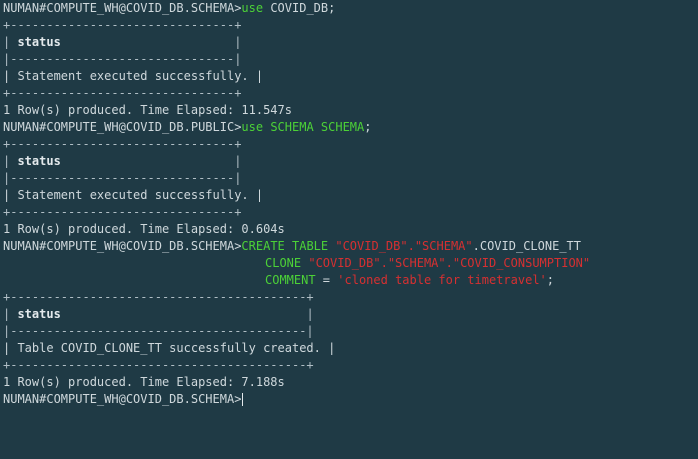 Image resolution: width=698 pixels, height=459 pixels. What do you see at coordinates (287, 263) in the screenshot?
I see `sql-keyword: CLONE` at bounding box center [287, 263].